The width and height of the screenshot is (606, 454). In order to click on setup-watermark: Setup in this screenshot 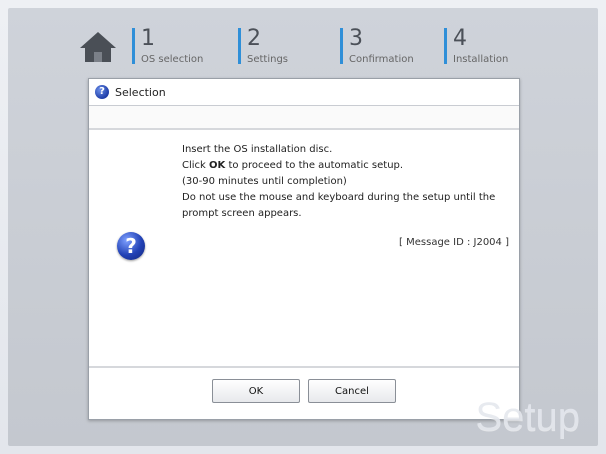, I will do `click(527, 417)`.